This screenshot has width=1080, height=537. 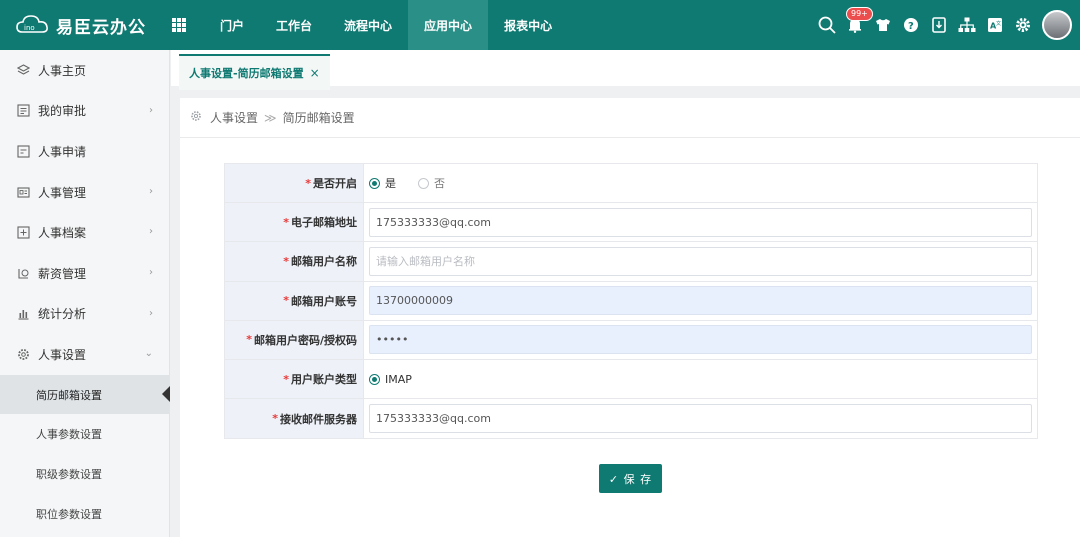 What do you see at coordinates (179, 25) in the screenshot?
I see `app-grid-icon` at bounding box center [179, 25].